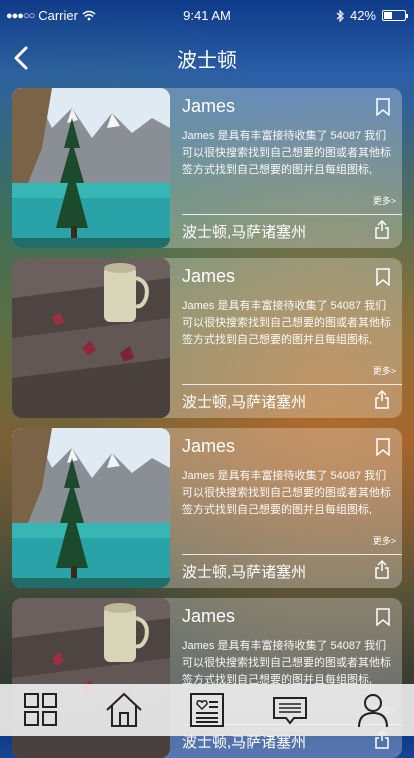 The height and width of the screenshot is (758, 414). What do you see at coordinates (362, 15) in the screenshot?
I see `battery-percent: 42%` at bounding box center [362, 15].